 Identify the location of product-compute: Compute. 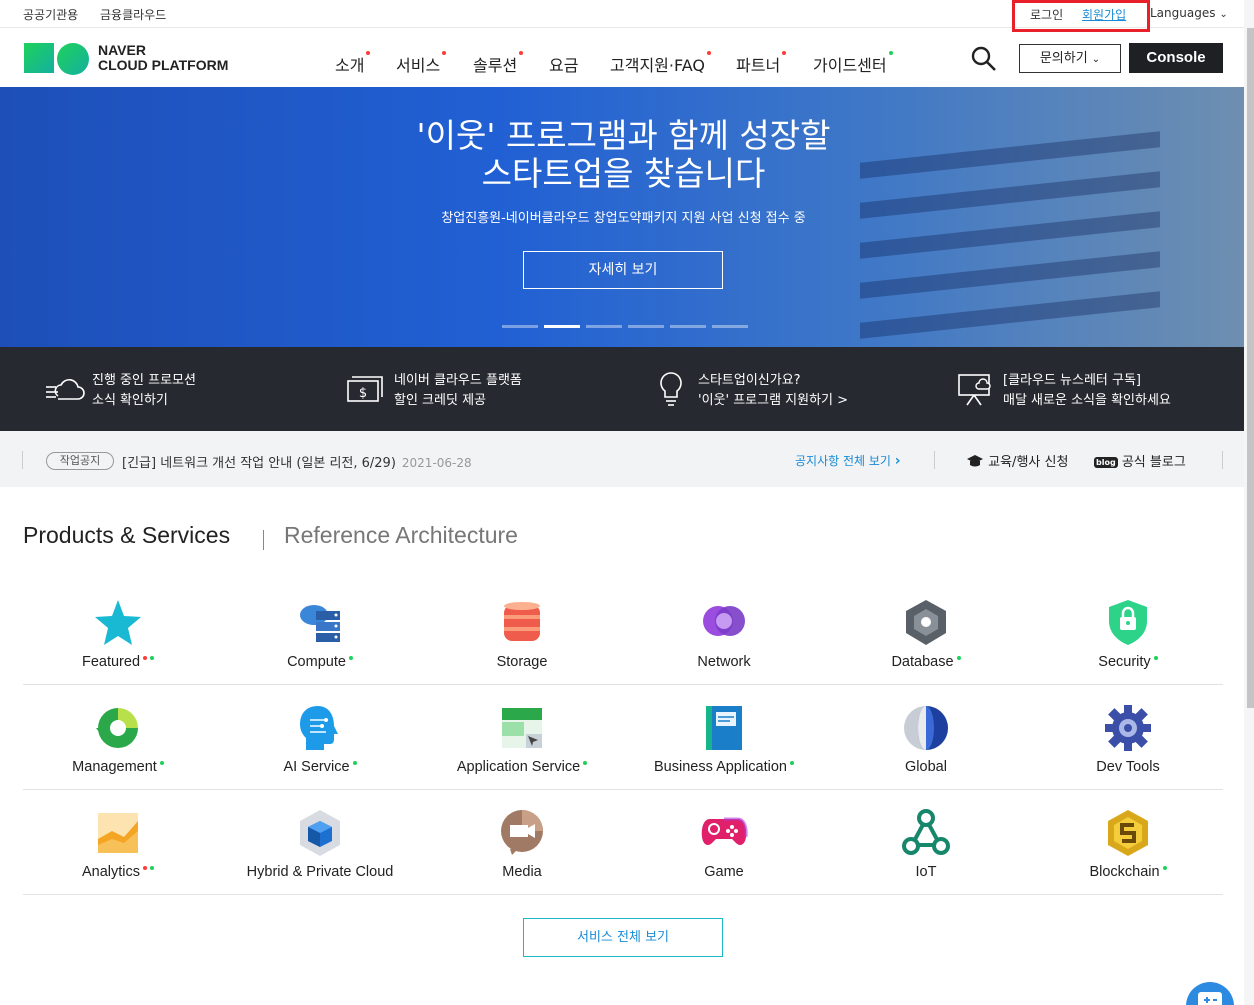
(320, 649).